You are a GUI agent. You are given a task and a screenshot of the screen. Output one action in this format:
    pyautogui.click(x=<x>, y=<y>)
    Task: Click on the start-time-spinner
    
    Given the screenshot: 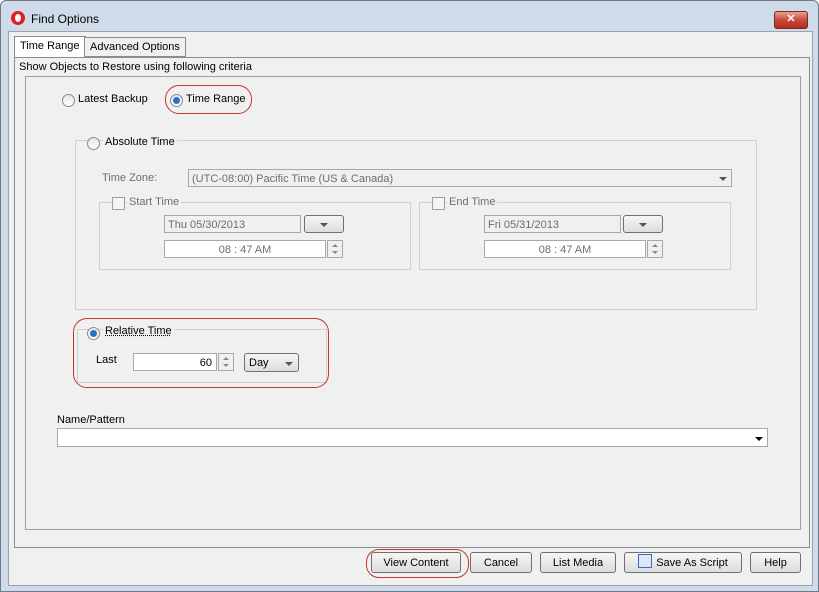 What is the action you would take?
    pyautogui.click(x=335, y=249)
    